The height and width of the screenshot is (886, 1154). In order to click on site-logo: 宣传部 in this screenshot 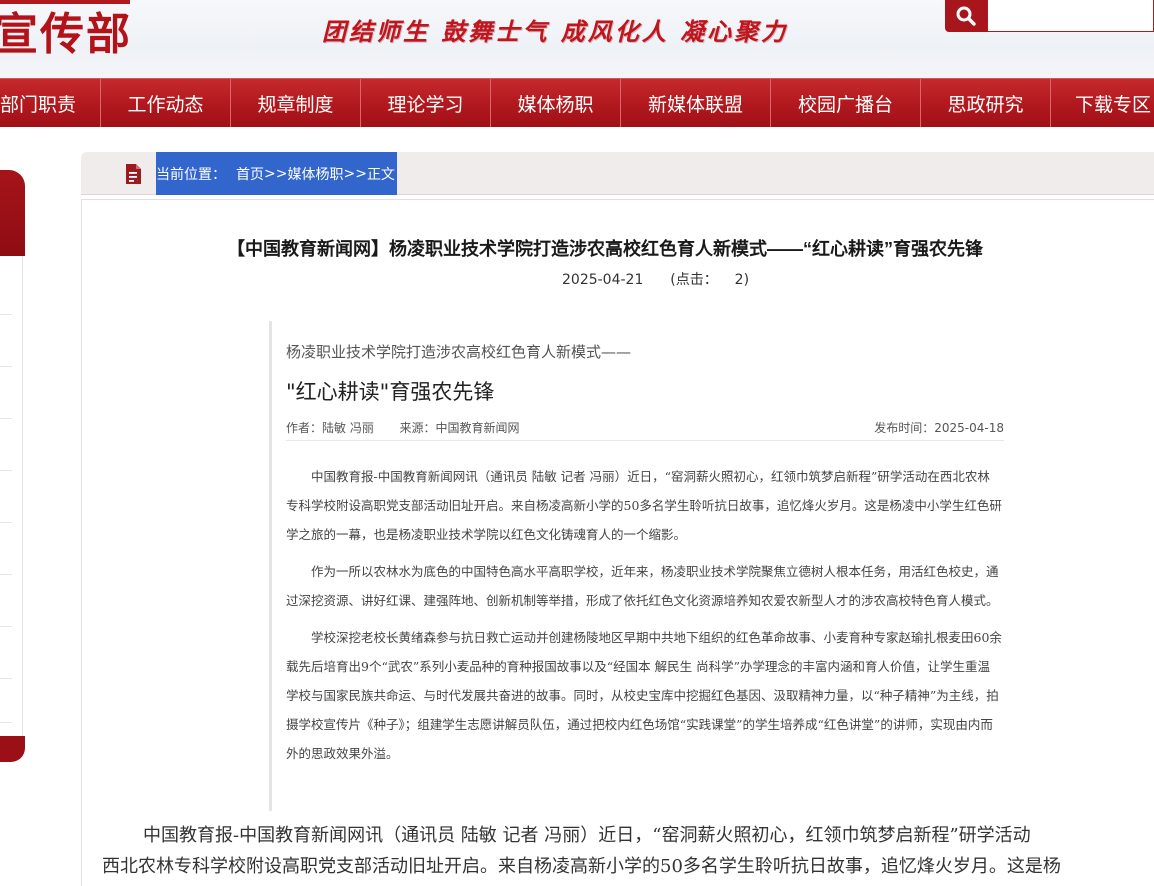, I will do `click(66, 35)`.